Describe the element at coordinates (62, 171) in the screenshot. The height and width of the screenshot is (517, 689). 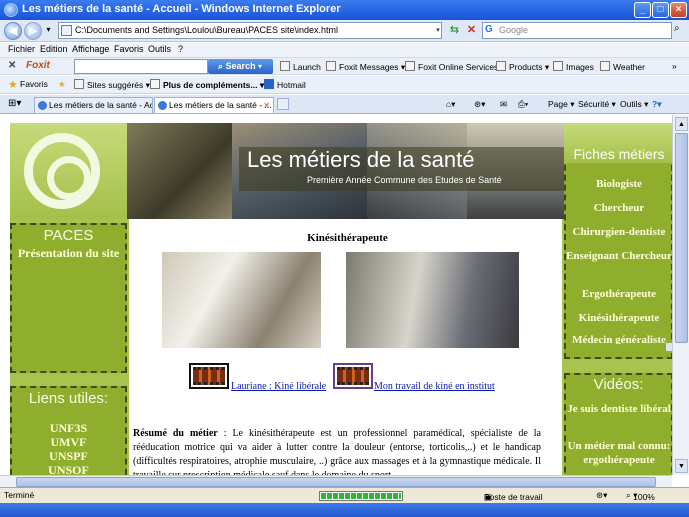
I see `logo-ring-icon` at that location.